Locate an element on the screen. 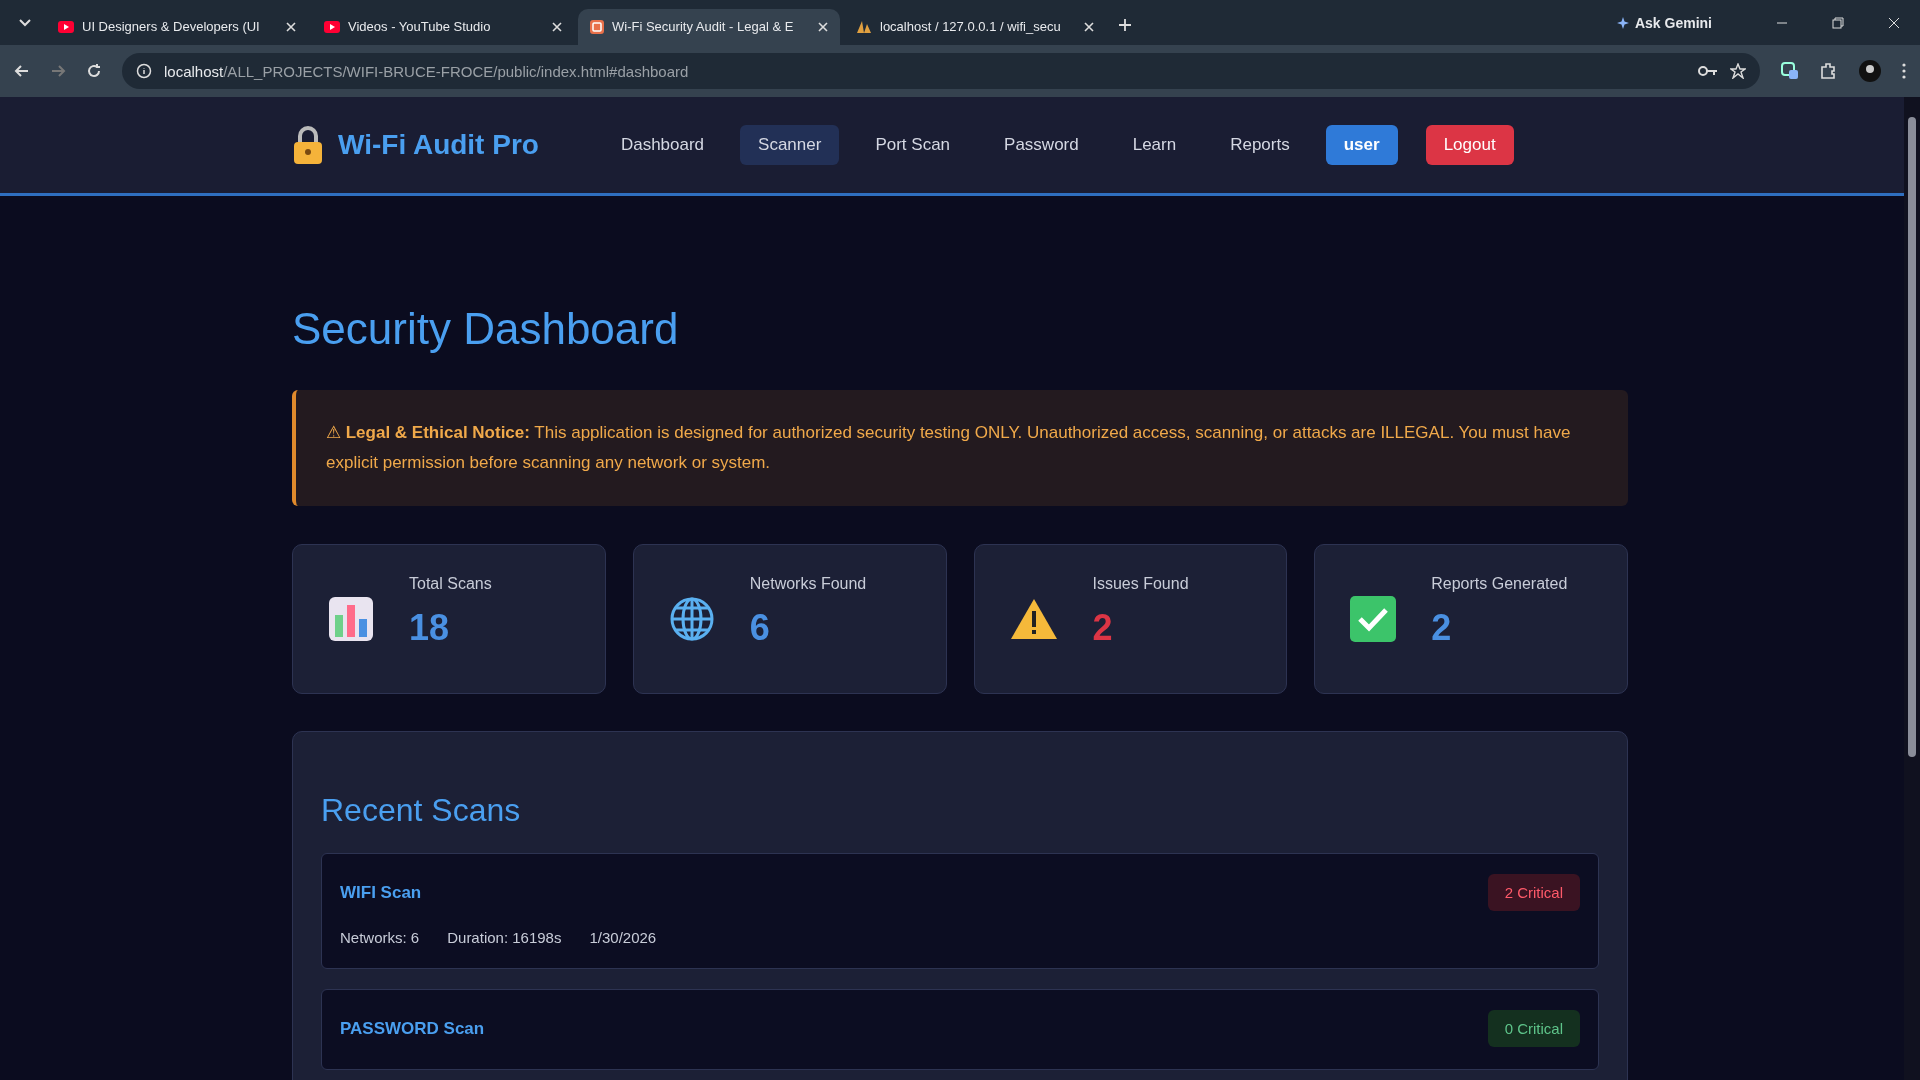  nav-link: Port Scan is located at coordinates (913, 145).